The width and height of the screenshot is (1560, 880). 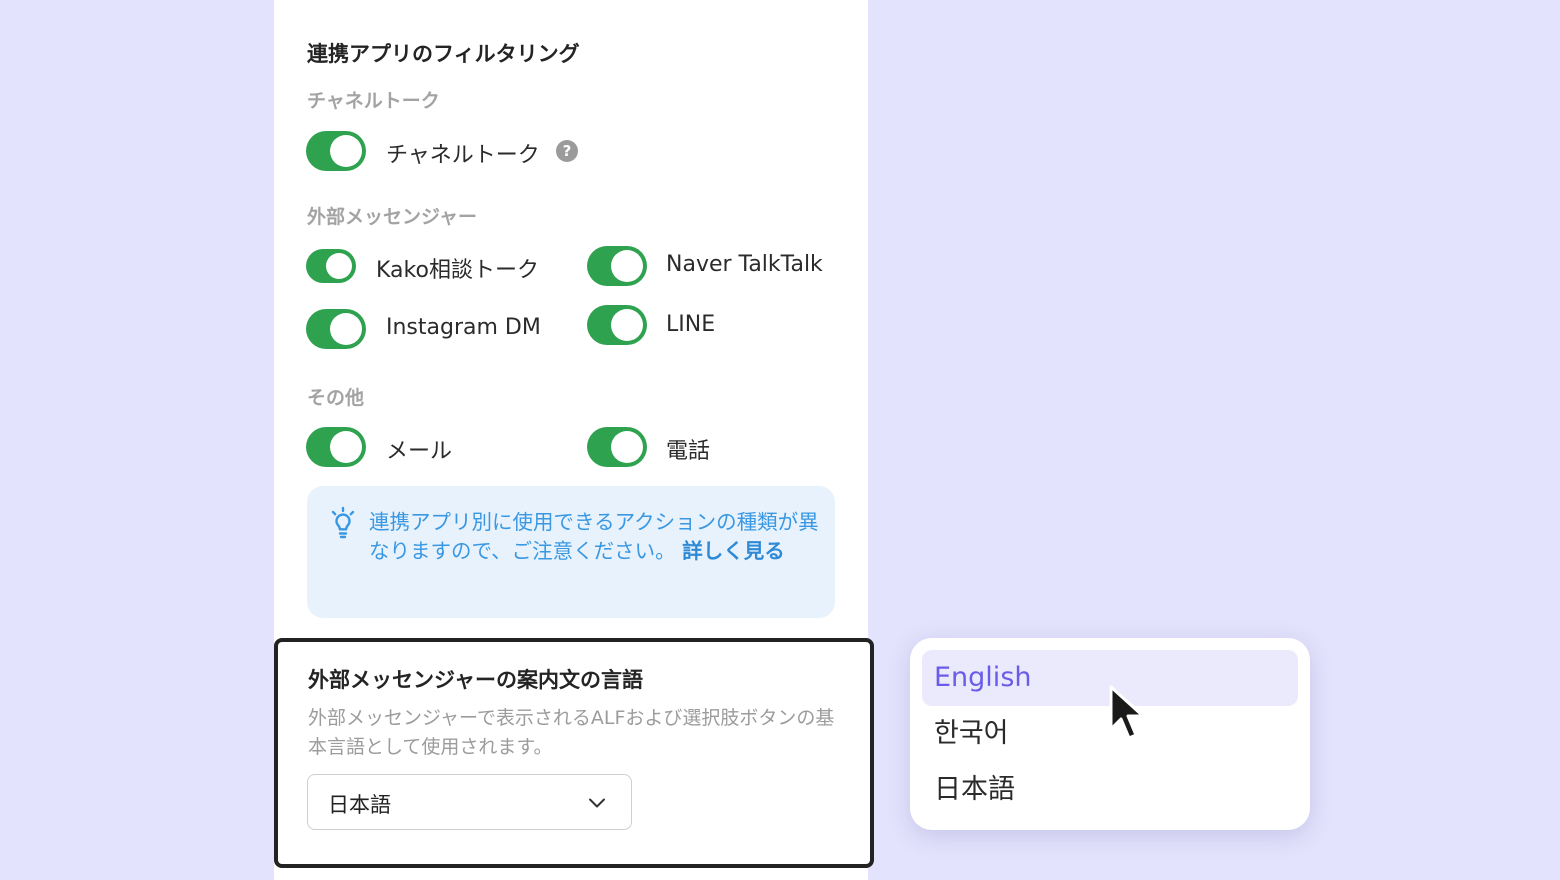 I want to click on group-label-other: その他, so click(x=336, y=398).